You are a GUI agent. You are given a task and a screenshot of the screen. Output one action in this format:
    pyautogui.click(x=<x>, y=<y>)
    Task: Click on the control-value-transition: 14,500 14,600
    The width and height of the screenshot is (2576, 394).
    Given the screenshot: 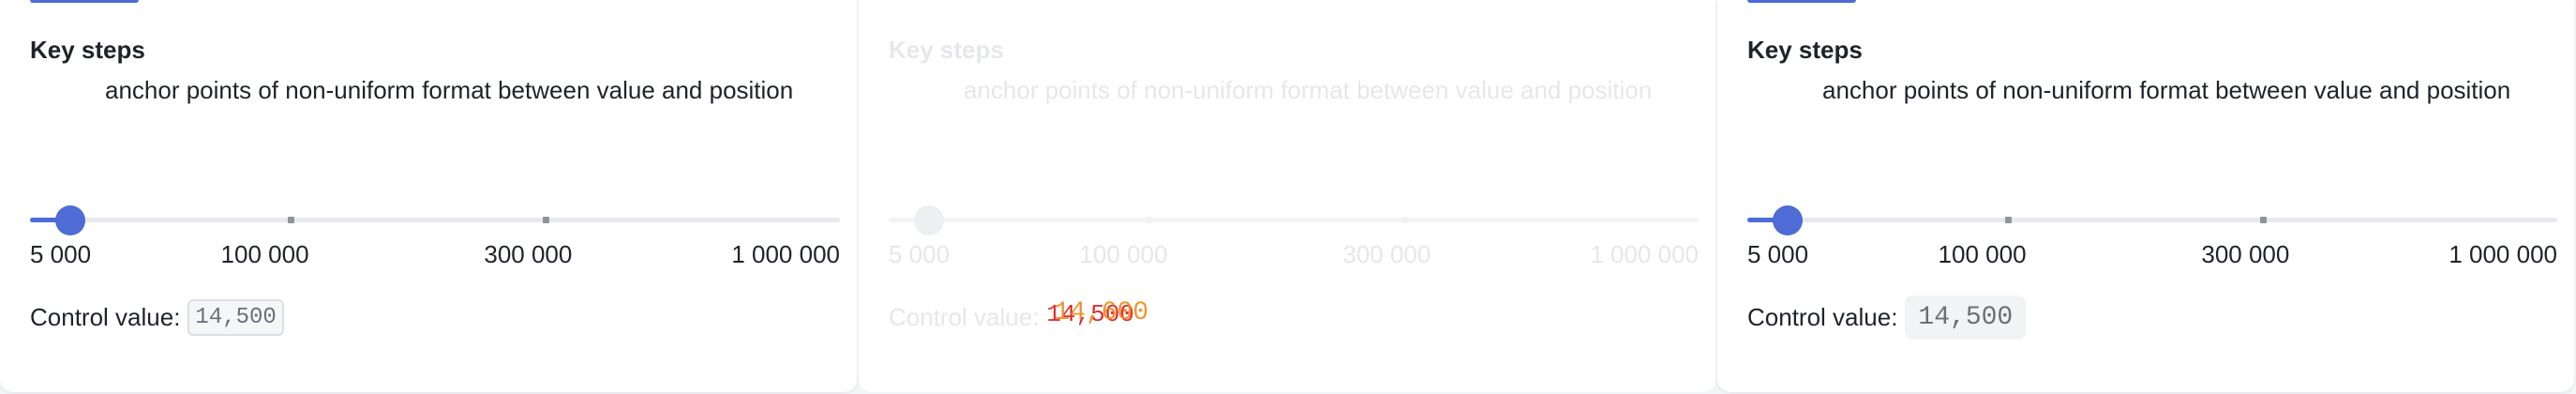 What is the action you would take?
    pyautogui.click(x=1103, y=316)
    